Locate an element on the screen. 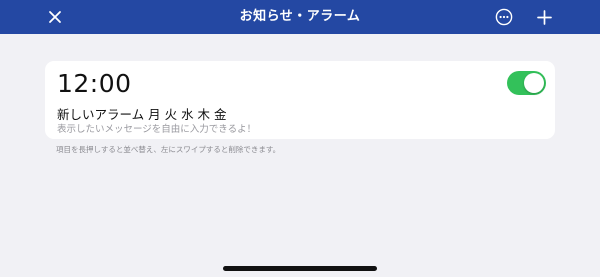 This screenshot has width=600, height=277. toggle-knob is located at coordinates (534, 83).